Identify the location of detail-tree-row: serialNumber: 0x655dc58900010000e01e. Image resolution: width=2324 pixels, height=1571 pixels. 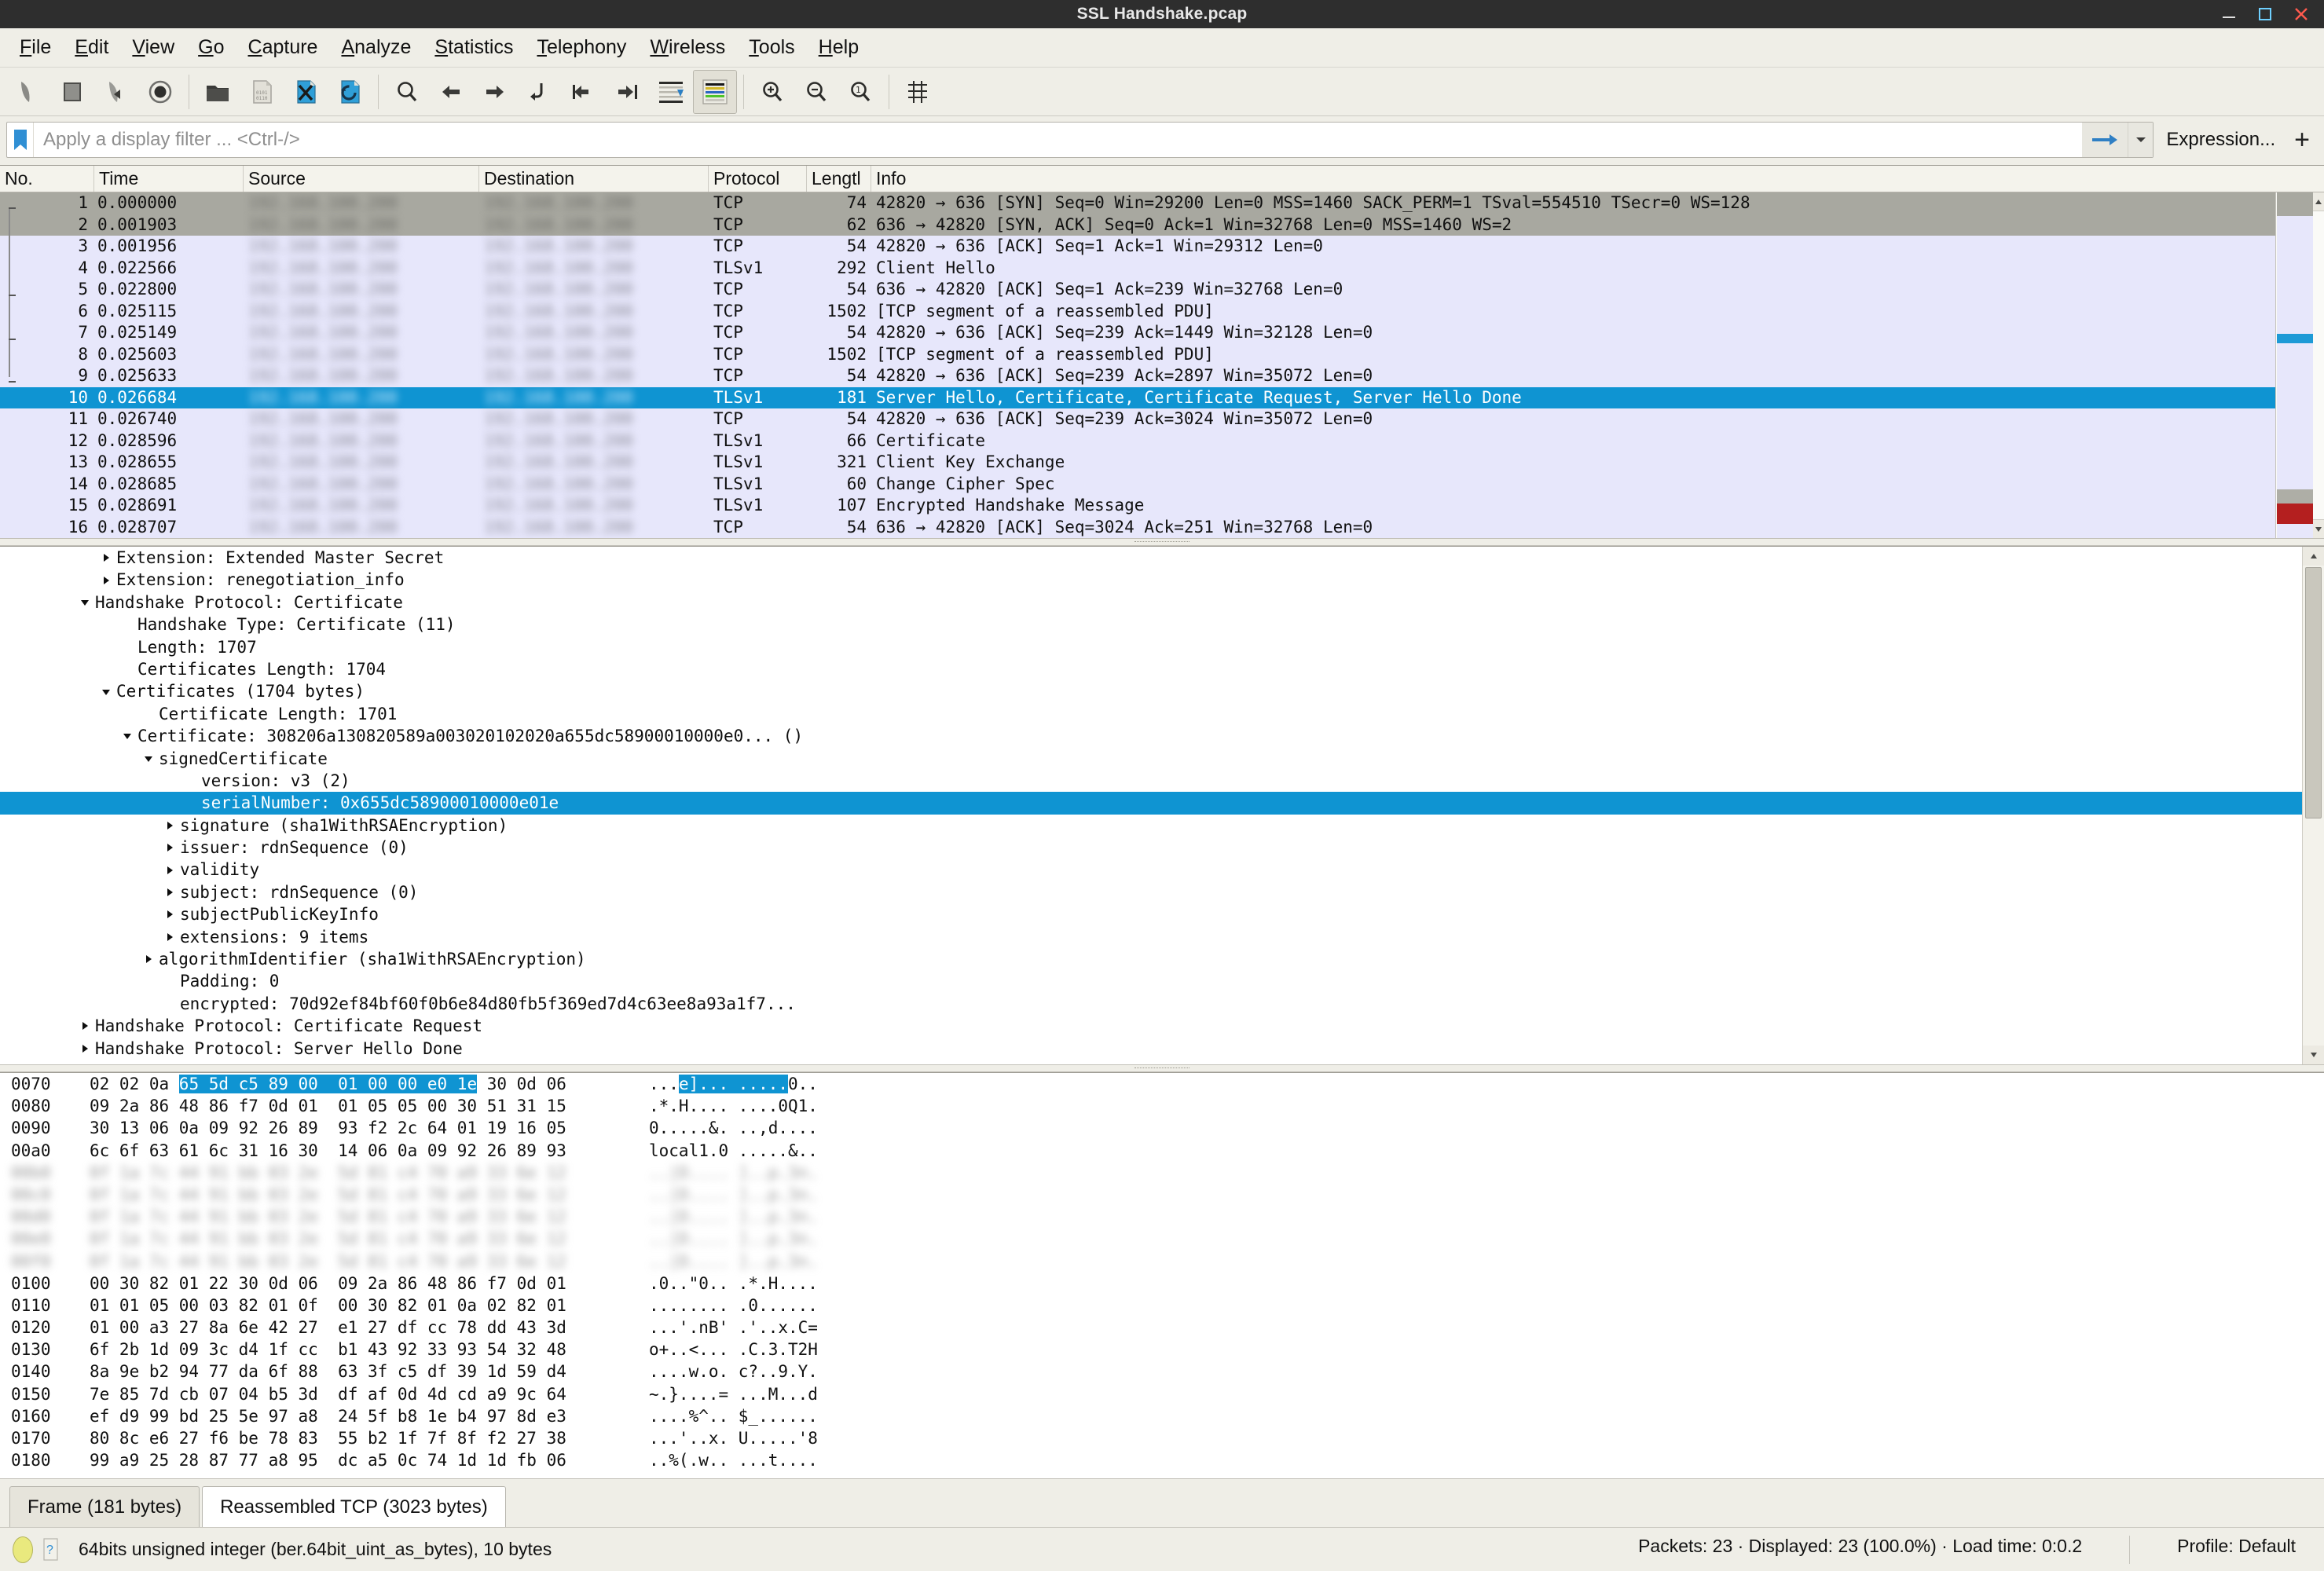
(1151, 803).